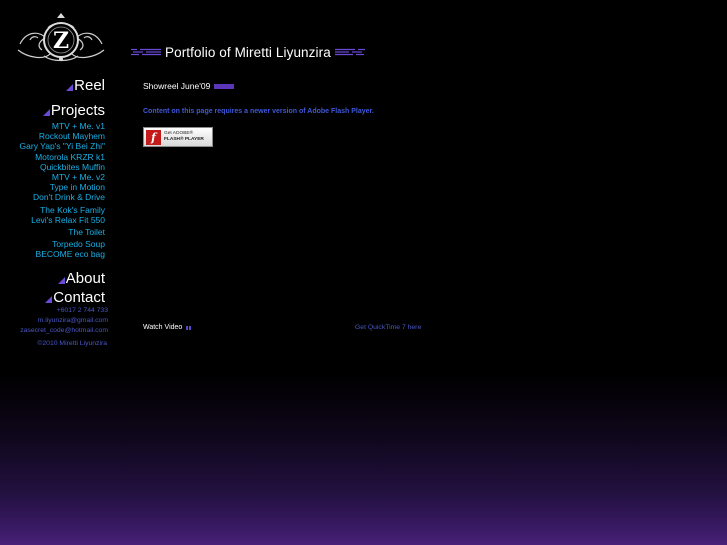 The width and height of the screenshot is (727, 545). I want to click on contact-phone: +6017 2 744 733, so click(82, 310).